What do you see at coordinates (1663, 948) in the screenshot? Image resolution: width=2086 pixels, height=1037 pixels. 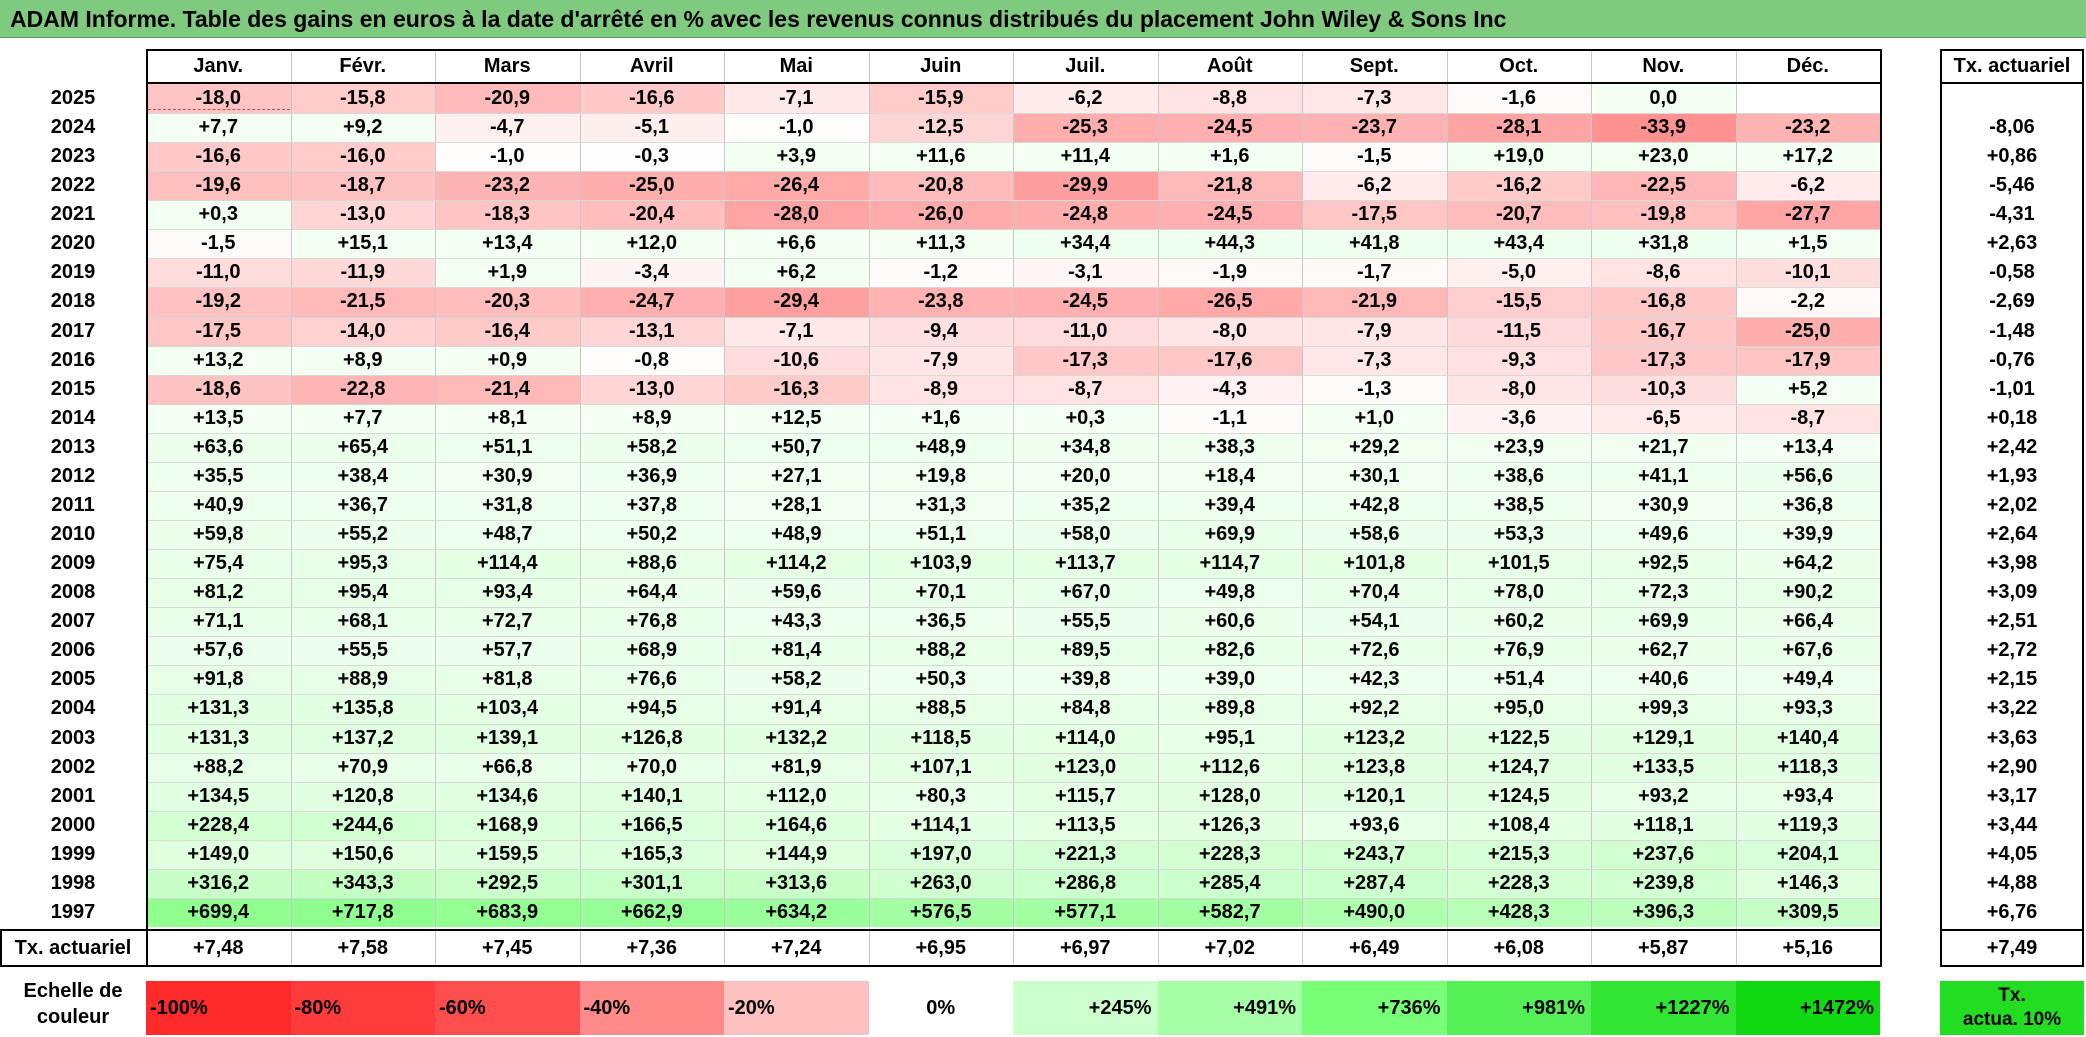 I see `footer-value: +5,87` at bounding box center [1663, 948].